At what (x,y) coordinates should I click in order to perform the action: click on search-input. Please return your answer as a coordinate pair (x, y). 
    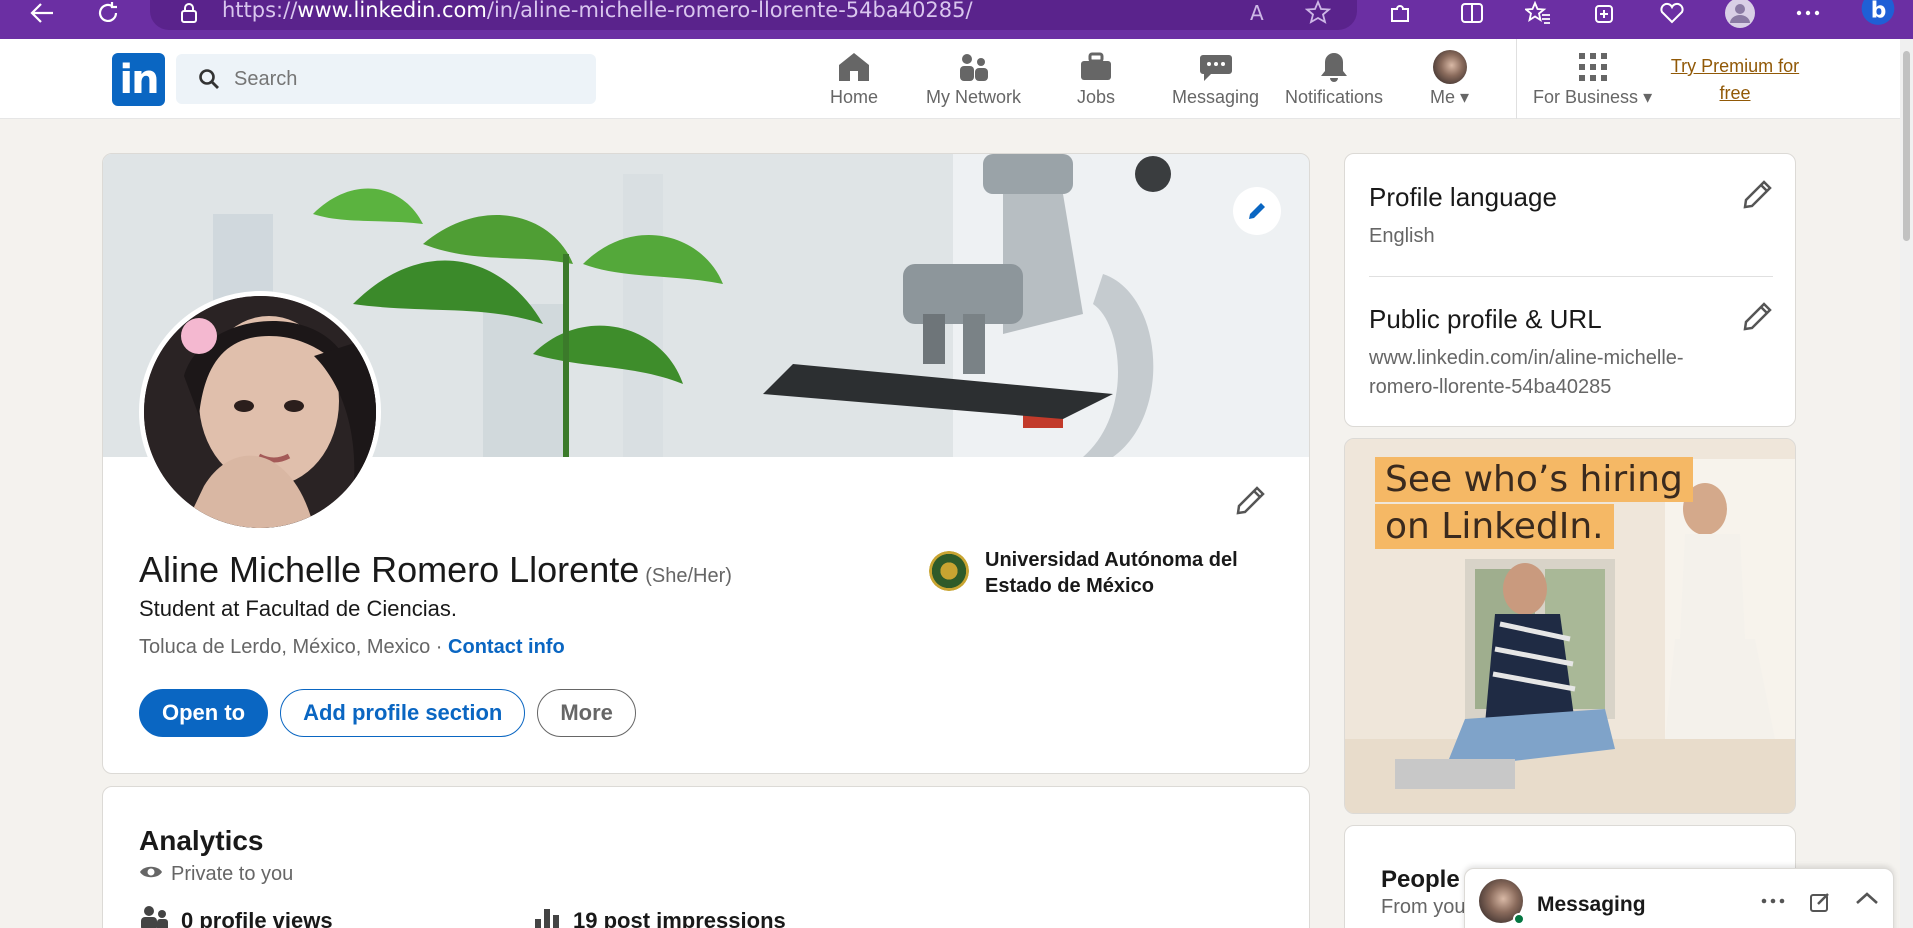
    Looking at the image, I should click on (404, 79).